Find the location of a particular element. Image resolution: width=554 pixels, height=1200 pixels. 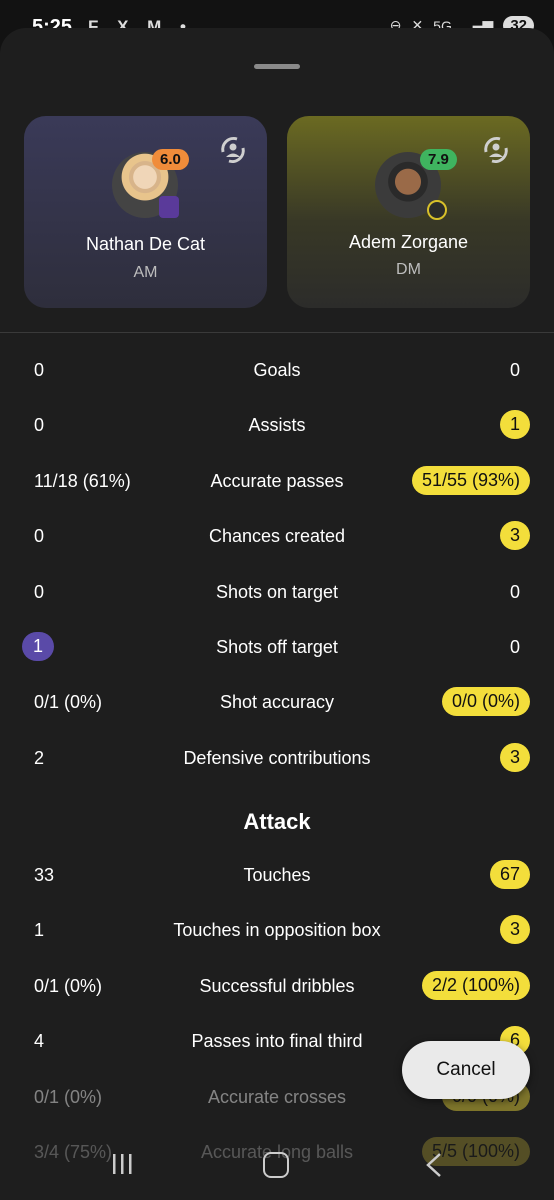

stat-row: 11/18 (61%) Accurate passes 51/55 (93%) is located at coordinates (277, 482).